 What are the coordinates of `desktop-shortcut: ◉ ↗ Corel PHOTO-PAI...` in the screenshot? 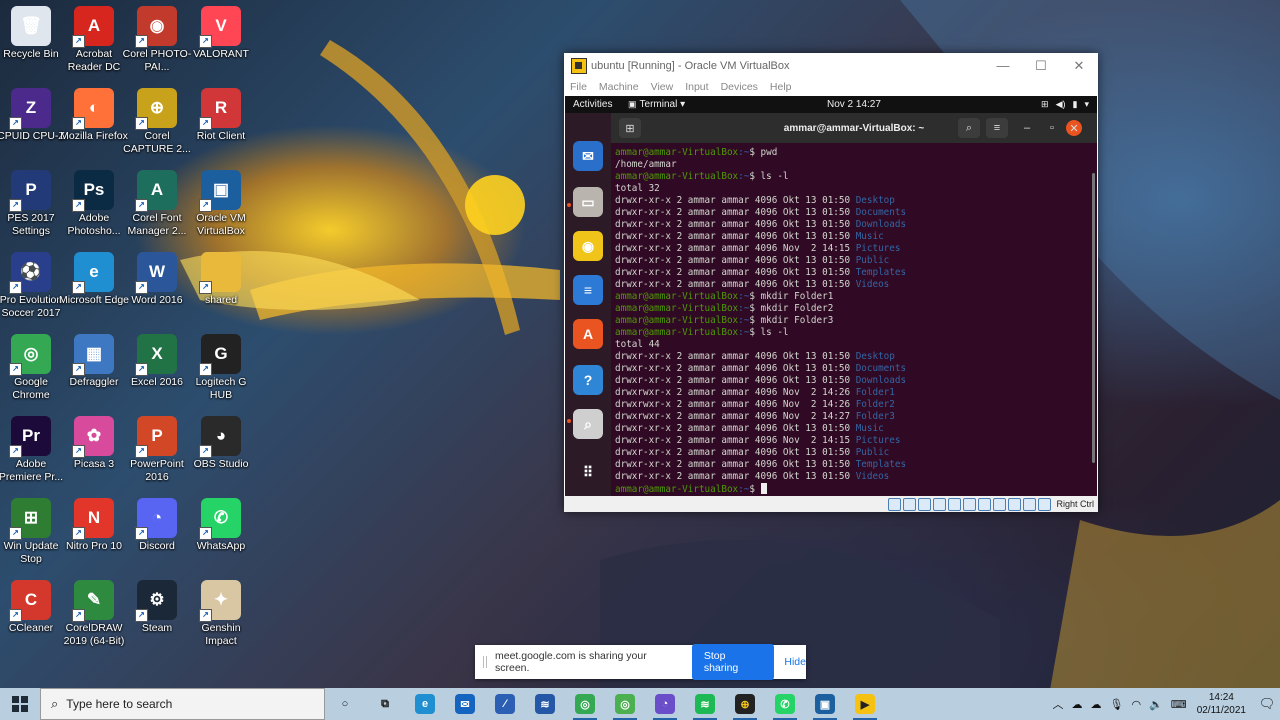 It's located at (157, 40).